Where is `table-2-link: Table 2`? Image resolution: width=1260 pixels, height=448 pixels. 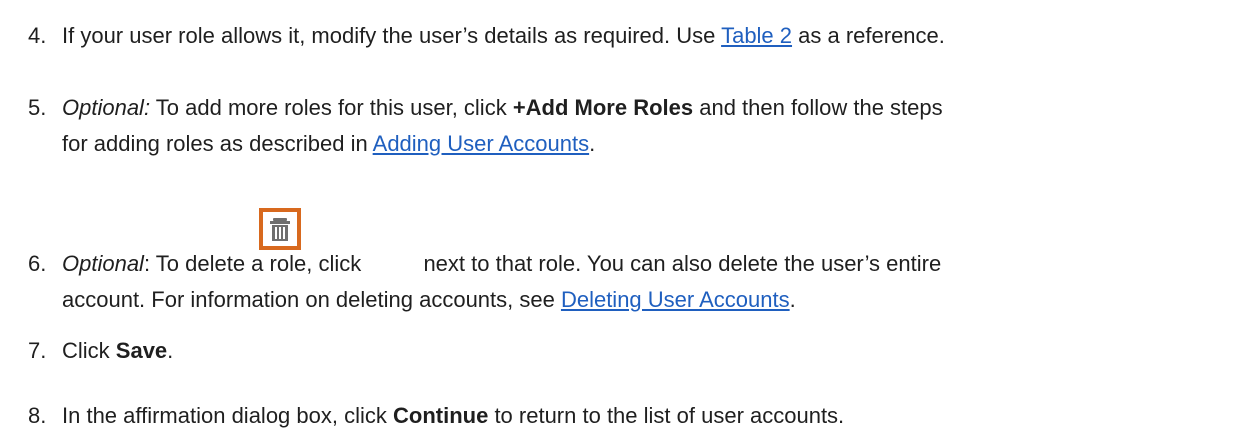 table-2-link: Table 2 is located at coordinates (756, 35).